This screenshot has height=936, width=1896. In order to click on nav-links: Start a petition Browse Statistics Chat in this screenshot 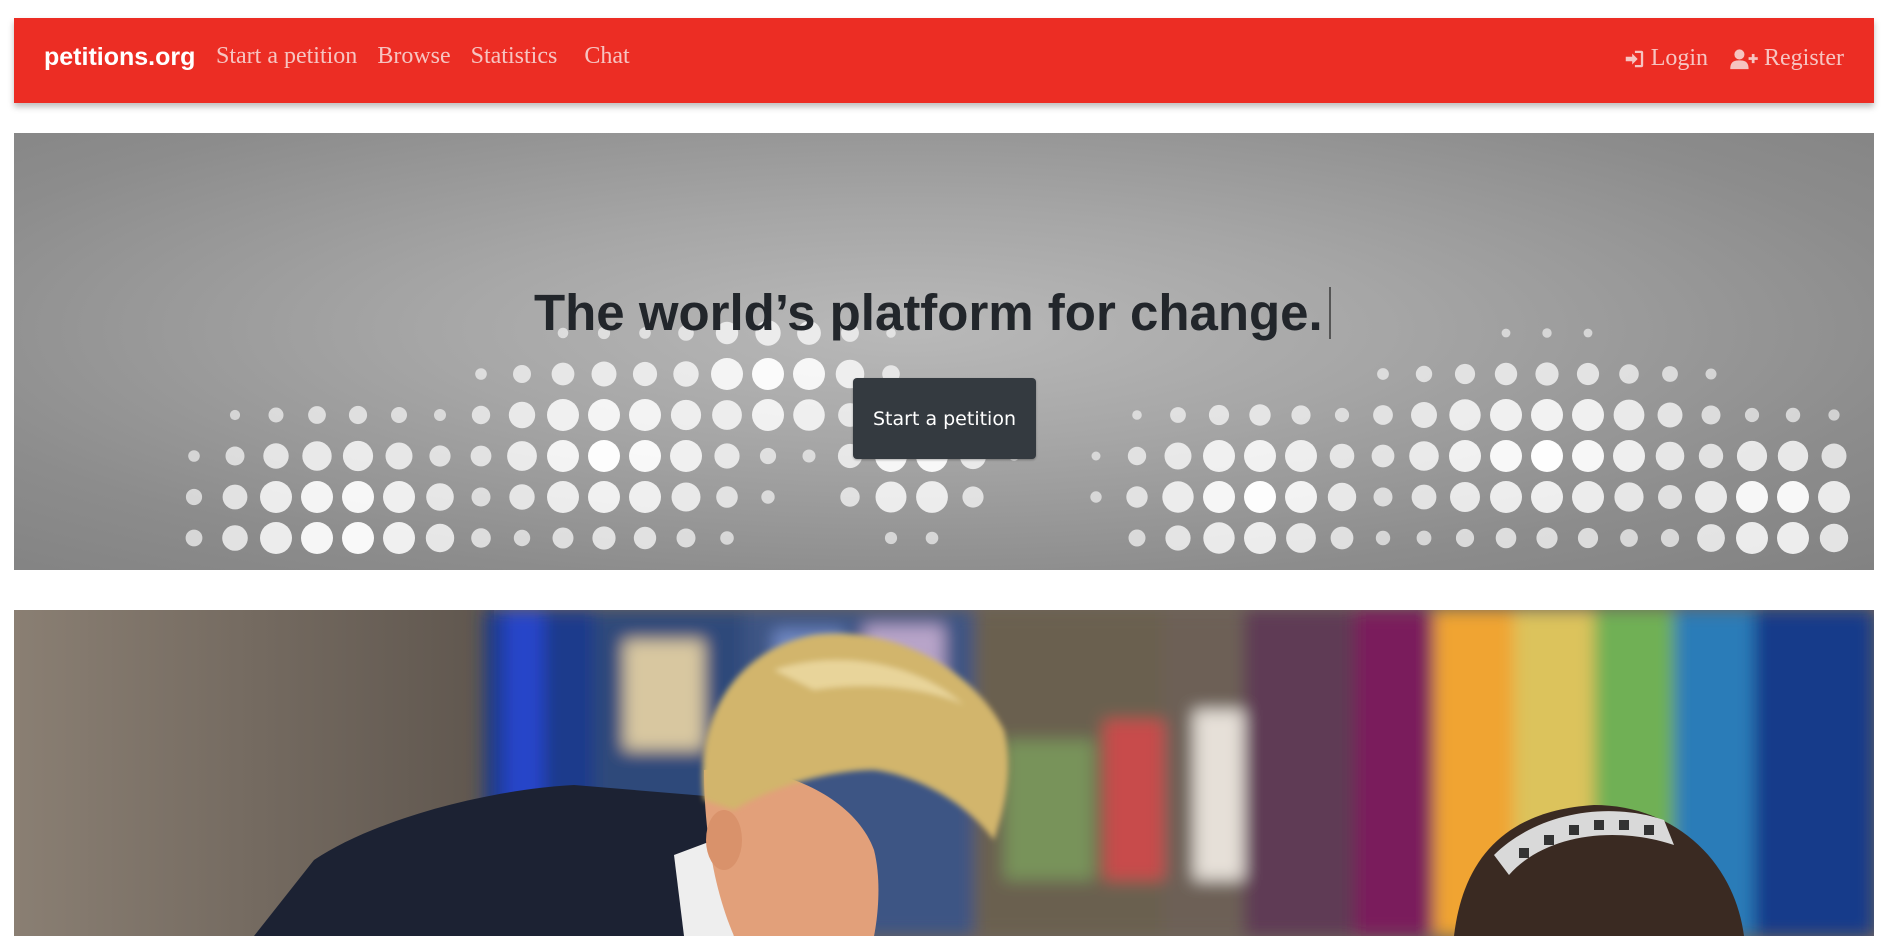, I will do `click(433, 56)`.